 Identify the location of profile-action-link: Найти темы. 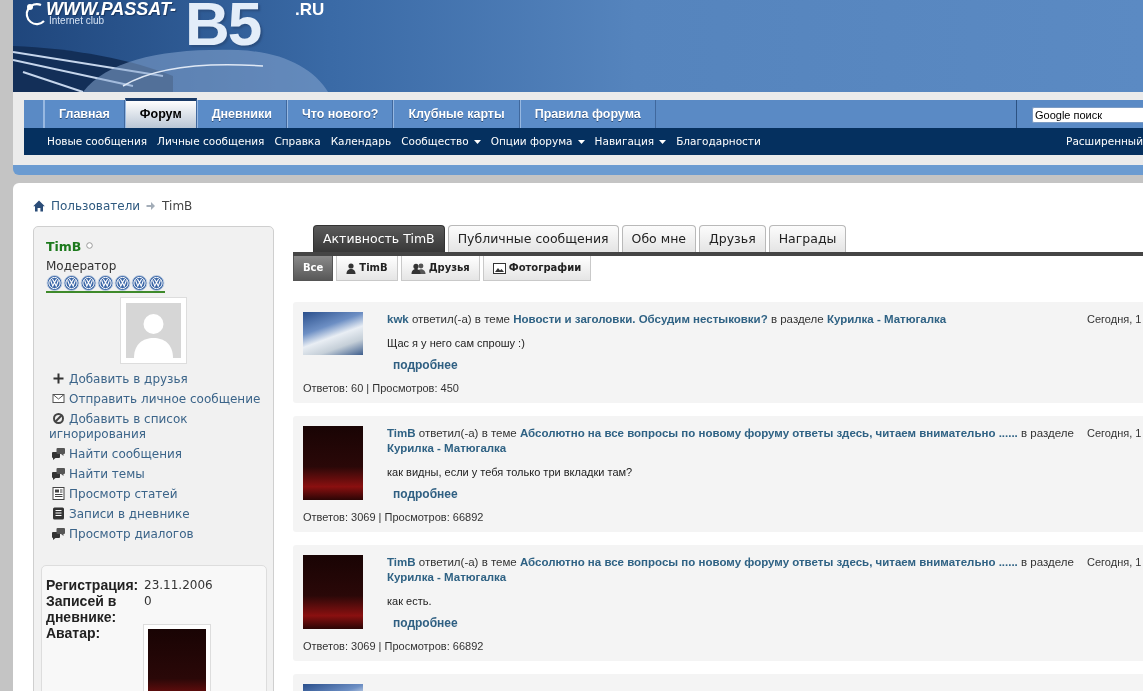
(156, 474).